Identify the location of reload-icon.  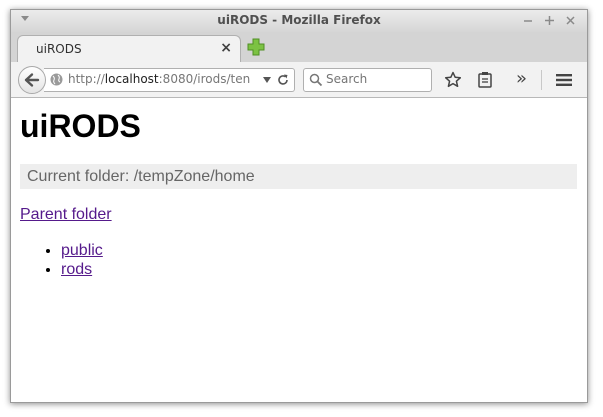
(283, 80).